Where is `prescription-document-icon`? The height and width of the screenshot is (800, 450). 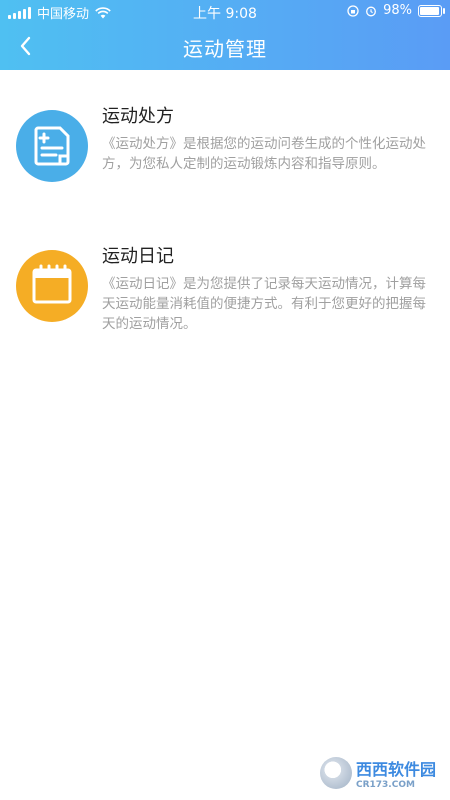
prescription-document-icon is located at coordinates (52, 146).